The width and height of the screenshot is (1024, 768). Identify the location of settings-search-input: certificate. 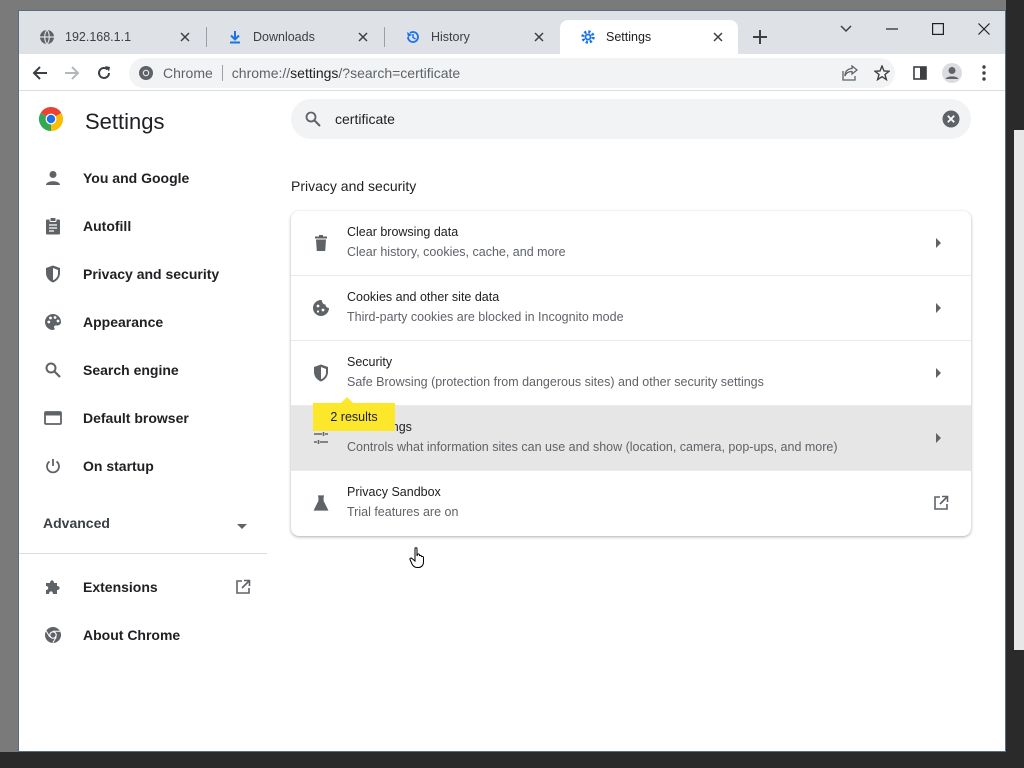
(631, 119).